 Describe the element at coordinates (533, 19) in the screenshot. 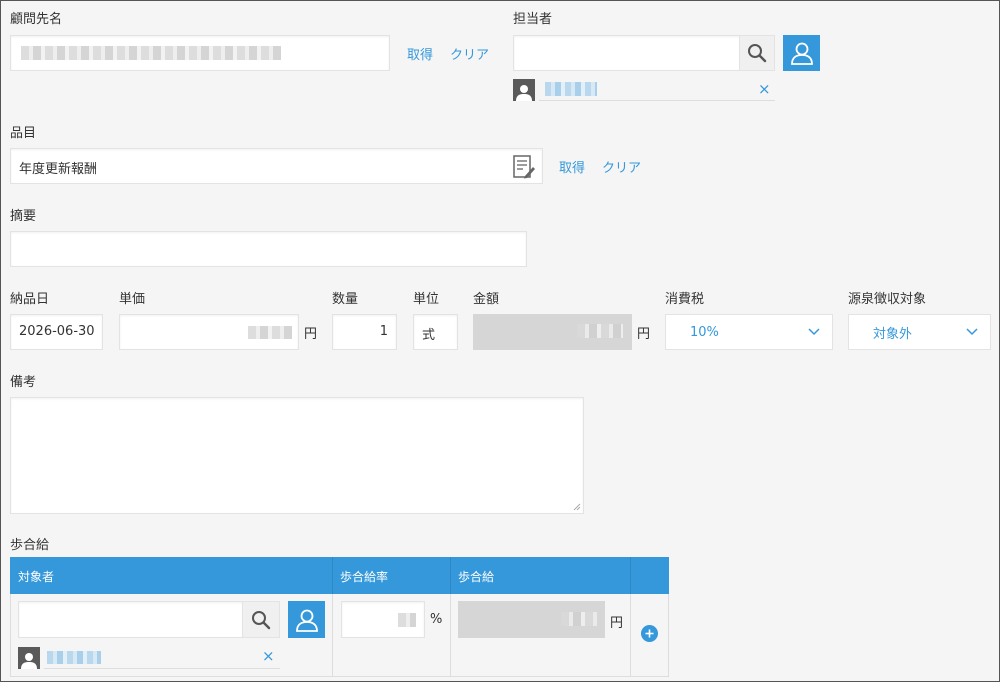

I see `assignee-label: 担当者` at that location.